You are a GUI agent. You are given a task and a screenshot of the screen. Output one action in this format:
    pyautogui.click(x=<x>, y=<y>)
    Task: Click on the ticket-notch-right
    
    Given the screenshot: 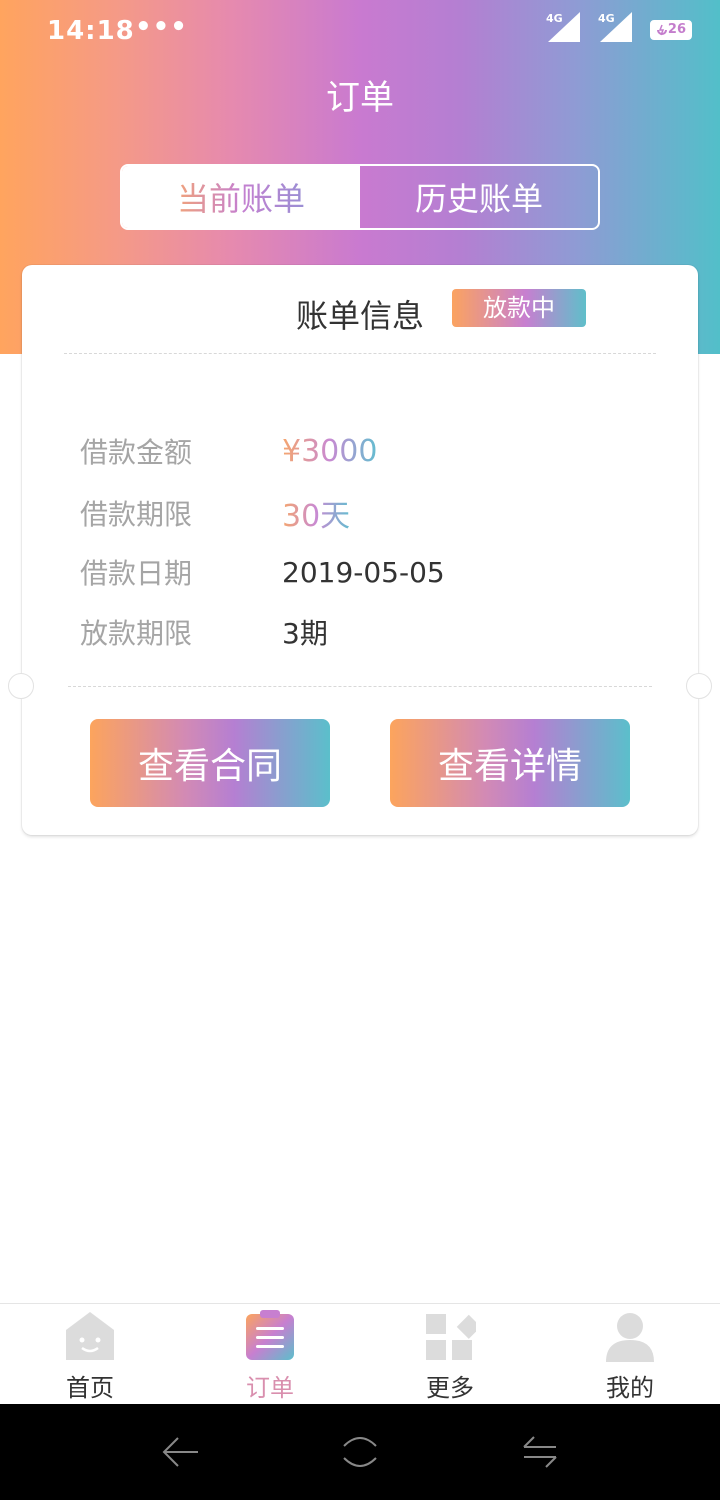 What is the action you would take?
    pyautogui.click(x=699, y=686)
    